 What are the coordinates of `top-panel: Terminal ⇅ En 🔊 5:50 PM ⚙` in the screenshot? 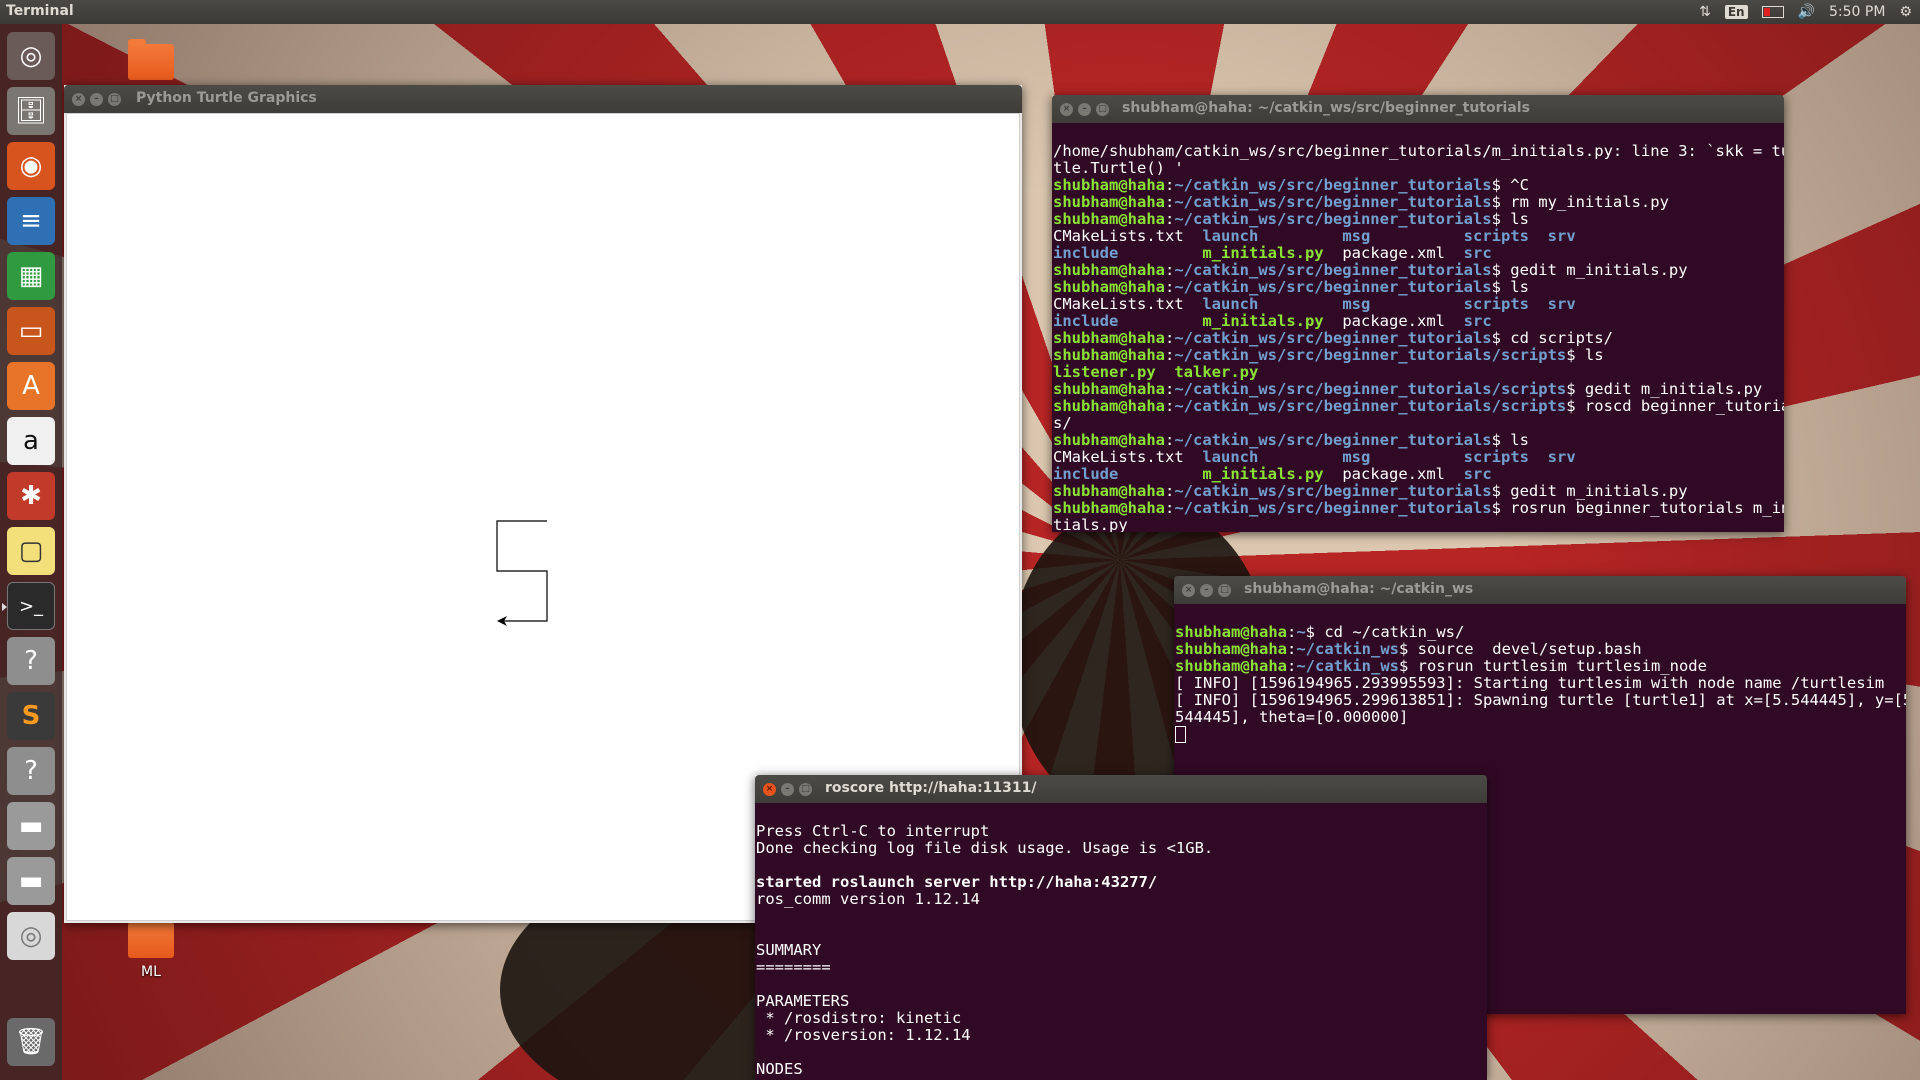 It's located at (960, 12).